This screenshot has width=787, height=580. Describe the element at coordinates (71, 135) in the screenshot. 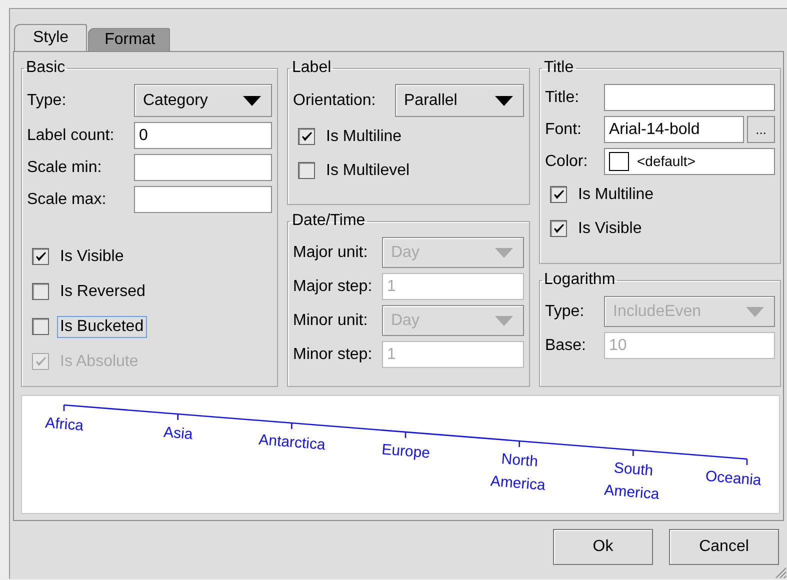

I see `field-label: Label count:` at that location.